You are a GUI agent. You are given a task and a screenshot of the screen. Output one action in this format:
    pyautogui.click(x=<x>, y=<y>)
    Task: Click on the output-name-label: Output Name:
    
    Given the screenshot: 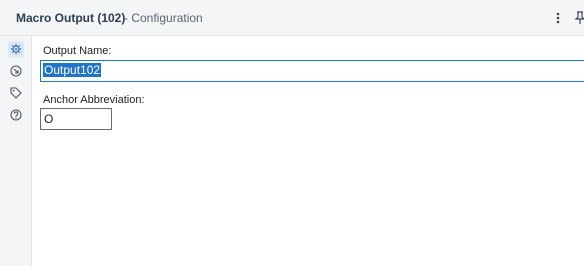 What is the action you would take?
    pyautogui.click(x=77, y=51)
    